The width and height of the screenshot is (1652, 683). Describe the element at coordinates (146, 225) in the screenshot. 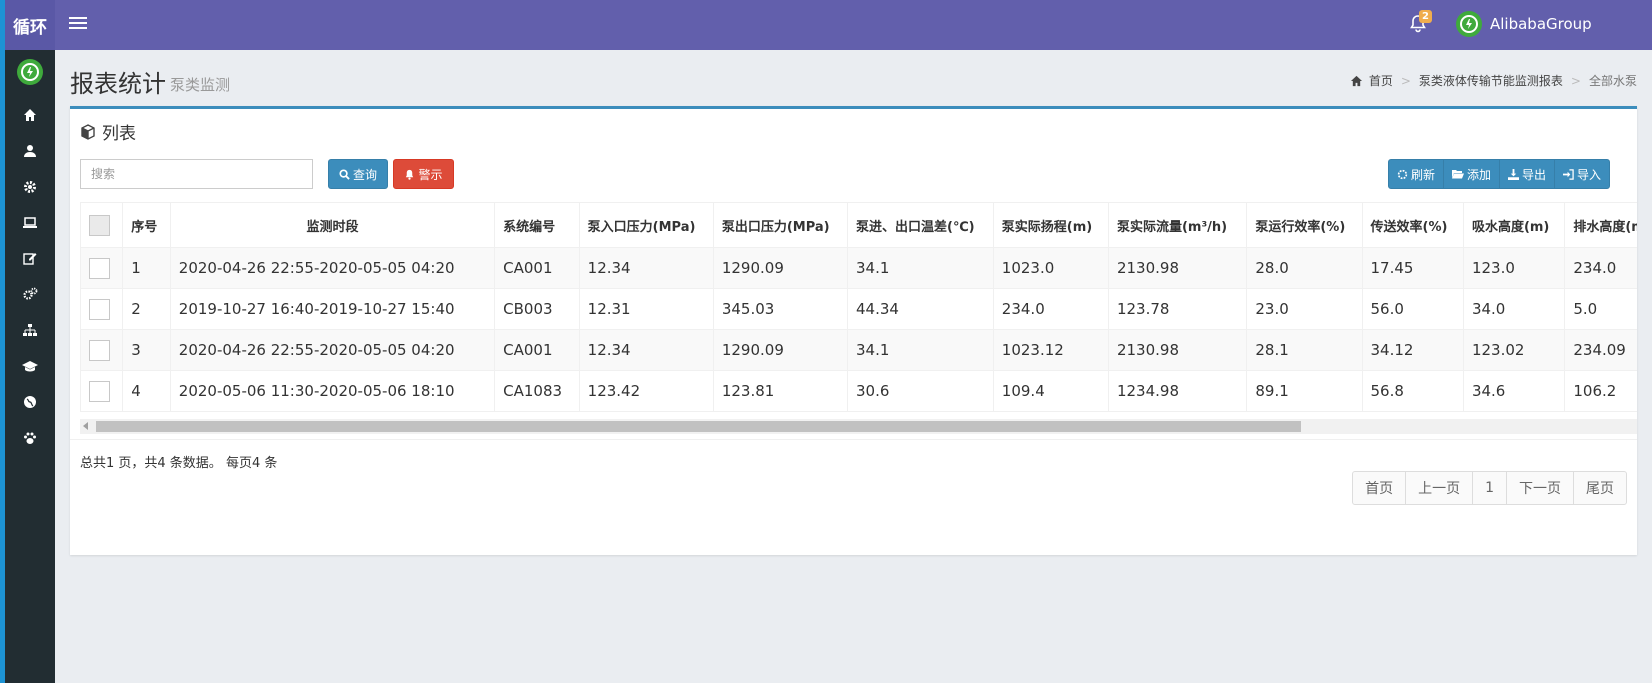

I see `column-header: 序号` at that location.